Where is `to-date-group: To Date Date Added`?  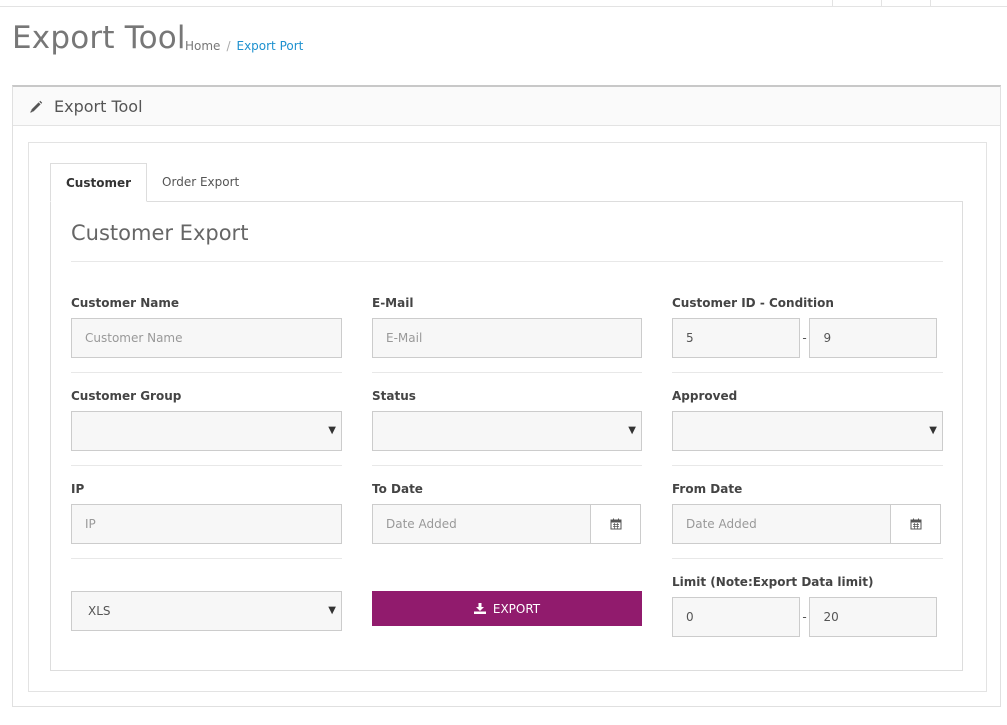 to-date-group: To Date Date Added is located at coordinates (506, 513).